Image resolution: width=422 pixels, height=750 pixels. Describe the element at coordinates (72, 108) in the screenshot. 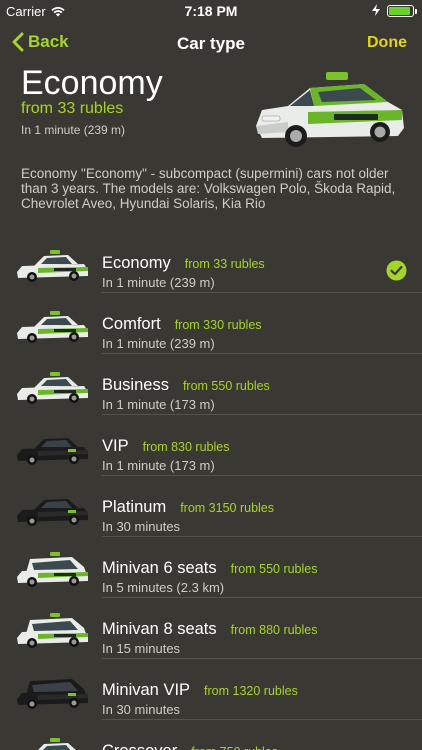

I see `selected-car-price: from 33 rubles` at that location.